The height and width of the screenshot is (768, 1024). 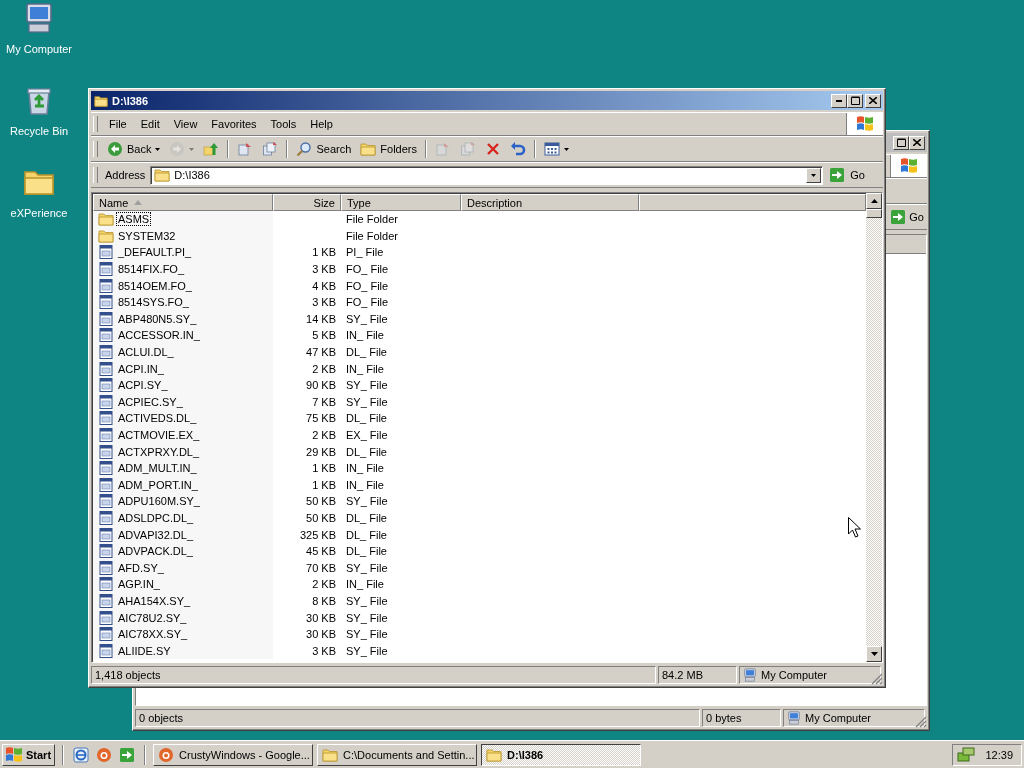 I want to click on start-button: Start, so click(x=29, y=754).